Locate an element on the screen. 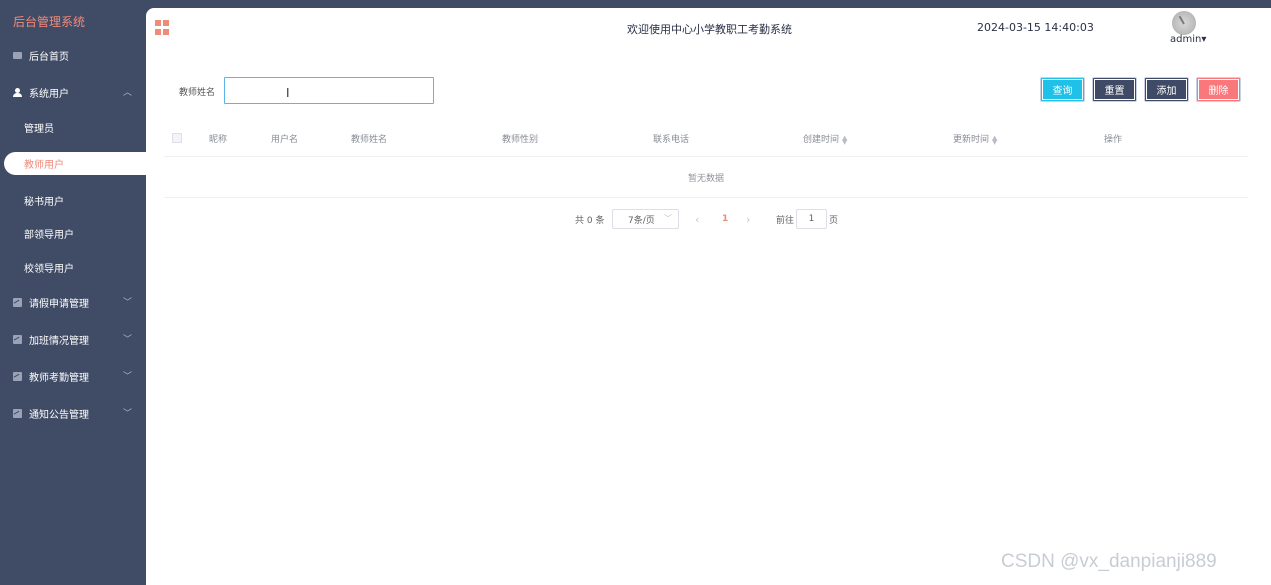  next-page-icon: › is located at coordinates (748, 219).